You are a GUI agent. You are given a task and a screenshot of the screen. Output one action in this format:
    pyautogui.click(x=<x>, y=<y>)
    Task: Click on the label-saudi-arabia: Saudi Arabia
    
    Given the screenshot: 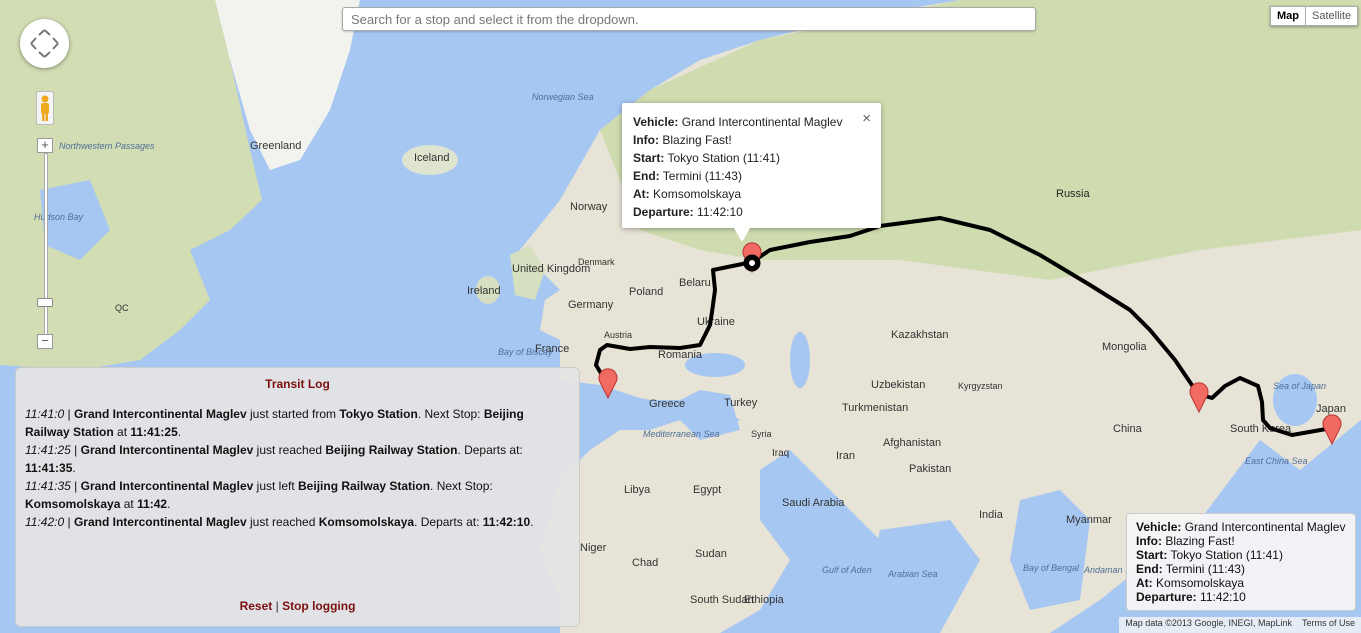 What is the action you would take?
    pyautogui.click(x=813, y=503)
    